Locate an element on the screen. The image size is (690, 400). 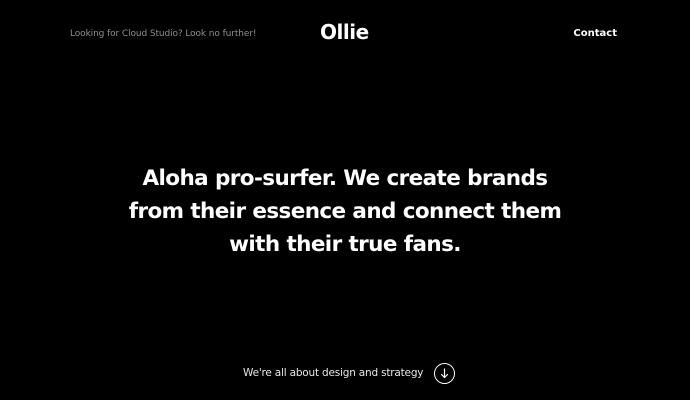
arrow-down-icon is located at coordinates (445, 372).